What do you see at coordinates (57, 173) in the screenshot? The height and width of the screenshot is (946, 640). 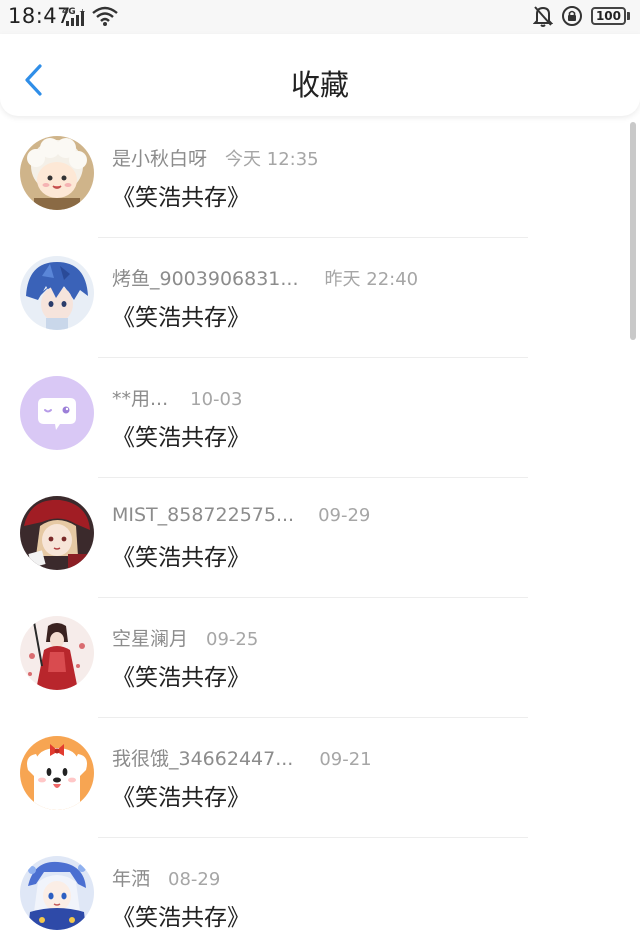 I see `sheep-avatar` at bounding box center [57, 173].